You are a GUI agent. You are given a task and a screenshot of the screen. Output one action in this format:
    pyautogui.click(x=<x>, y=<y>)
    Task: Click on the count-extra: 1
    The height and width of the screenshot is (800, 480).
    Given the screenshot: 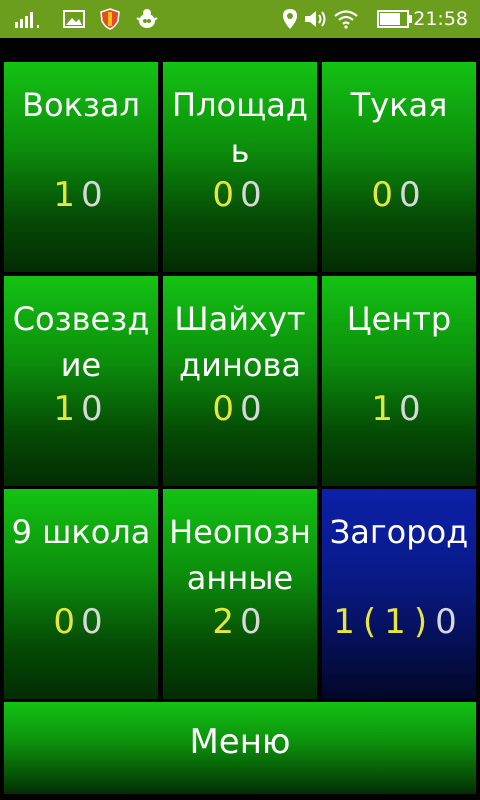 What is the action you would take?
    pyautogui.click(x=399, y=622)
    